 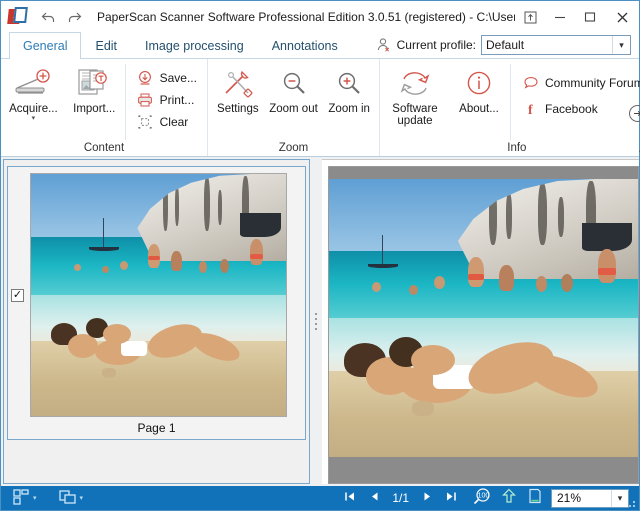 I want to click on page-checkbox: ✓, so click(x=17, y=295).